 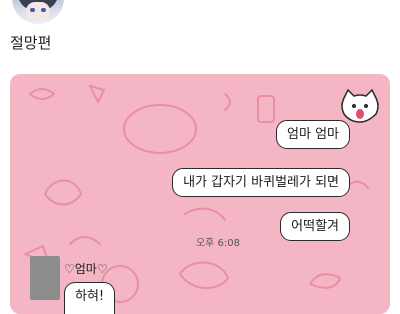 What do you see at coordinates (90, 298) in the screenshot?
I see `message-bubble-incoming: 하혀!` at bounding box center [90, 298].